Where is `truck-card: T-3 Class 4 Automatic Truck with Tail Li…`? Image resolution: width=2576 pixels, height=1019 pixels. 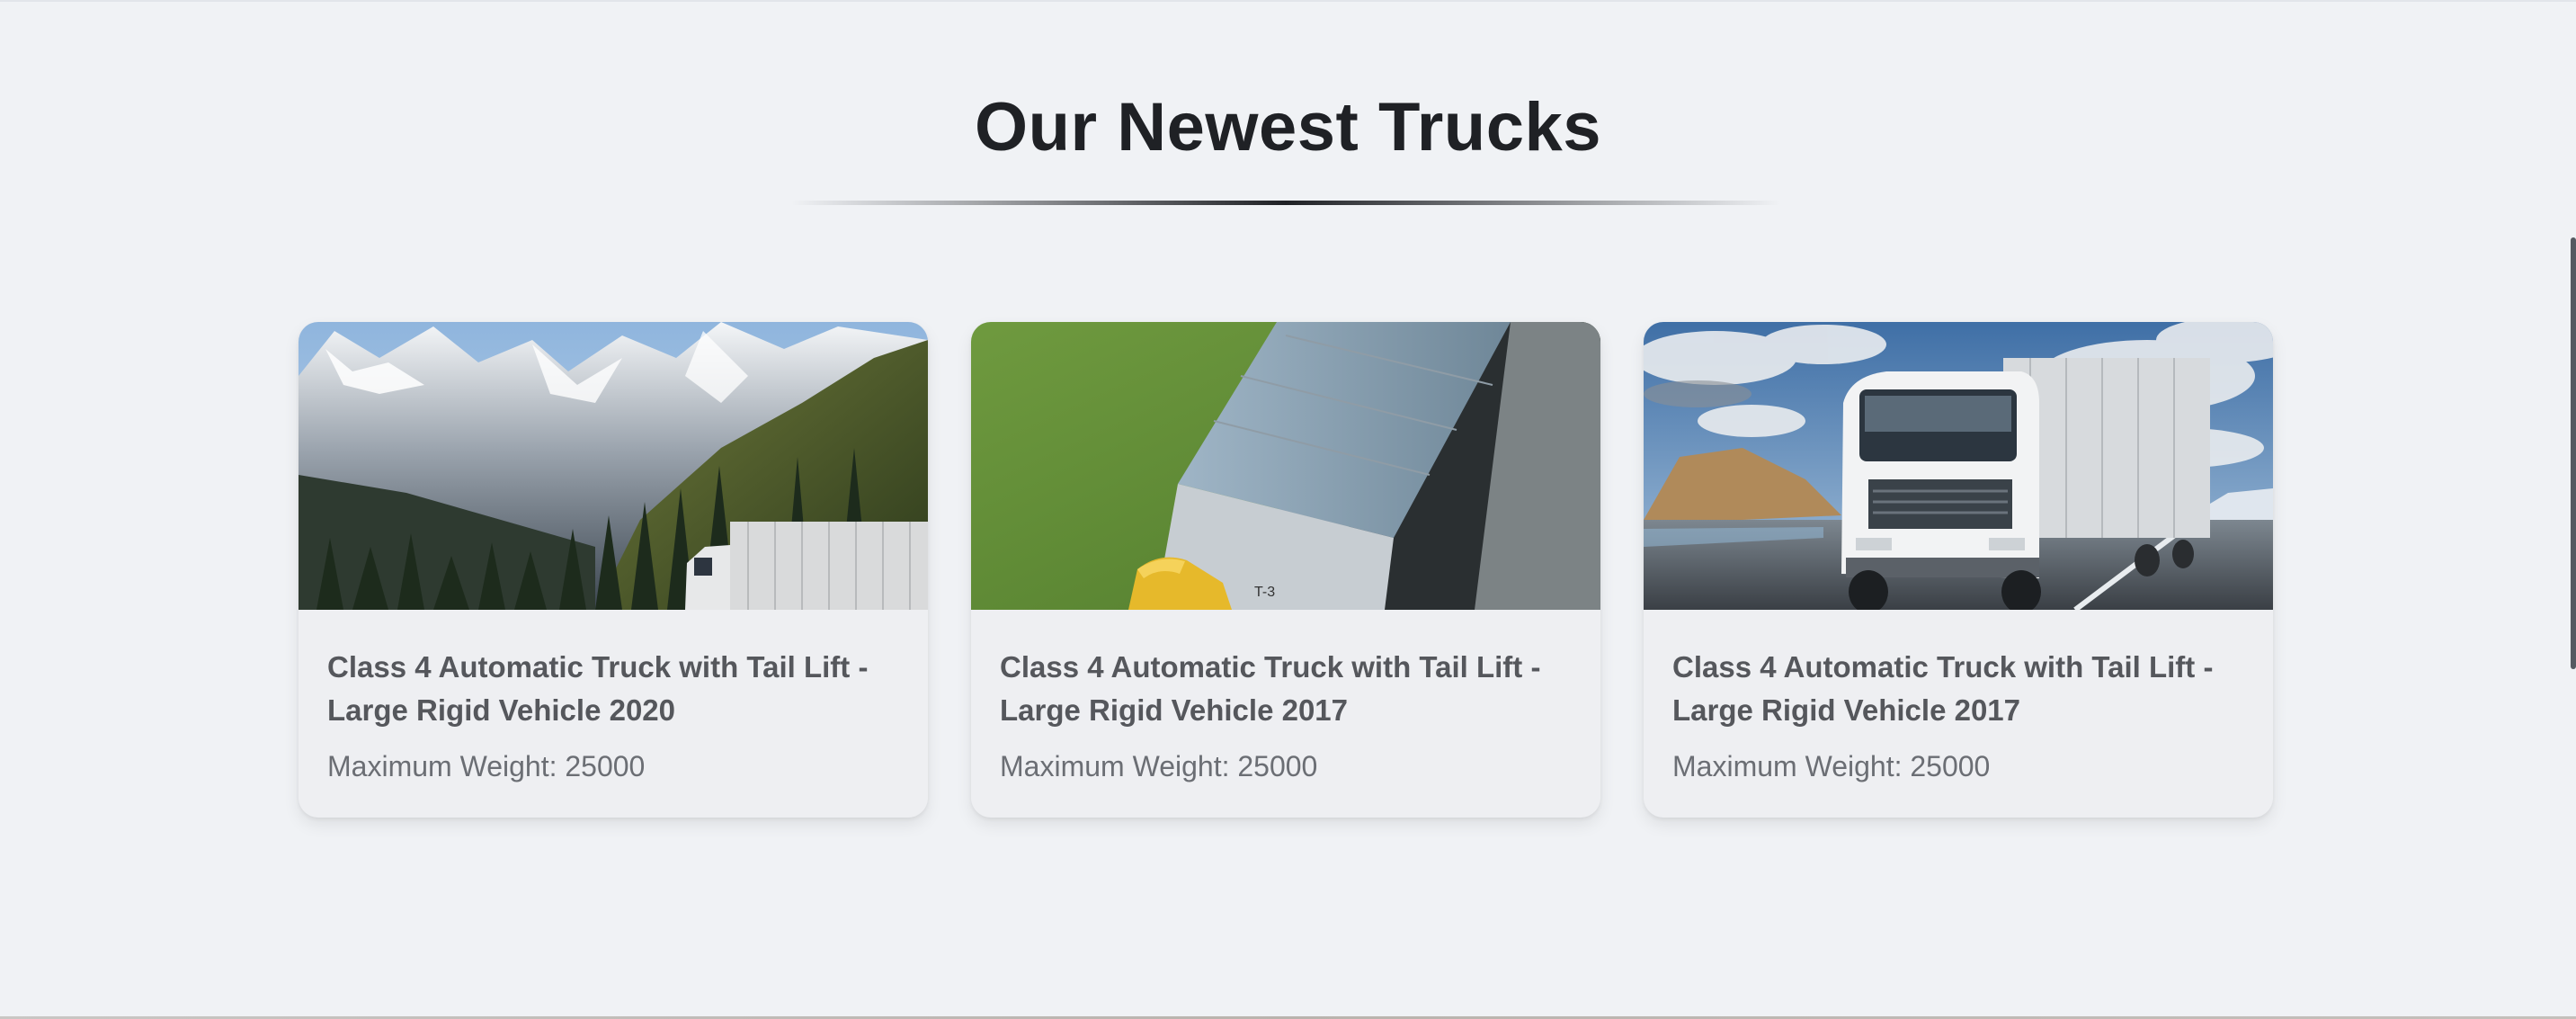
truck-card: T-3 Class 4 Automatic Truck with Tail Li… is located at coordinates (1286, 570).